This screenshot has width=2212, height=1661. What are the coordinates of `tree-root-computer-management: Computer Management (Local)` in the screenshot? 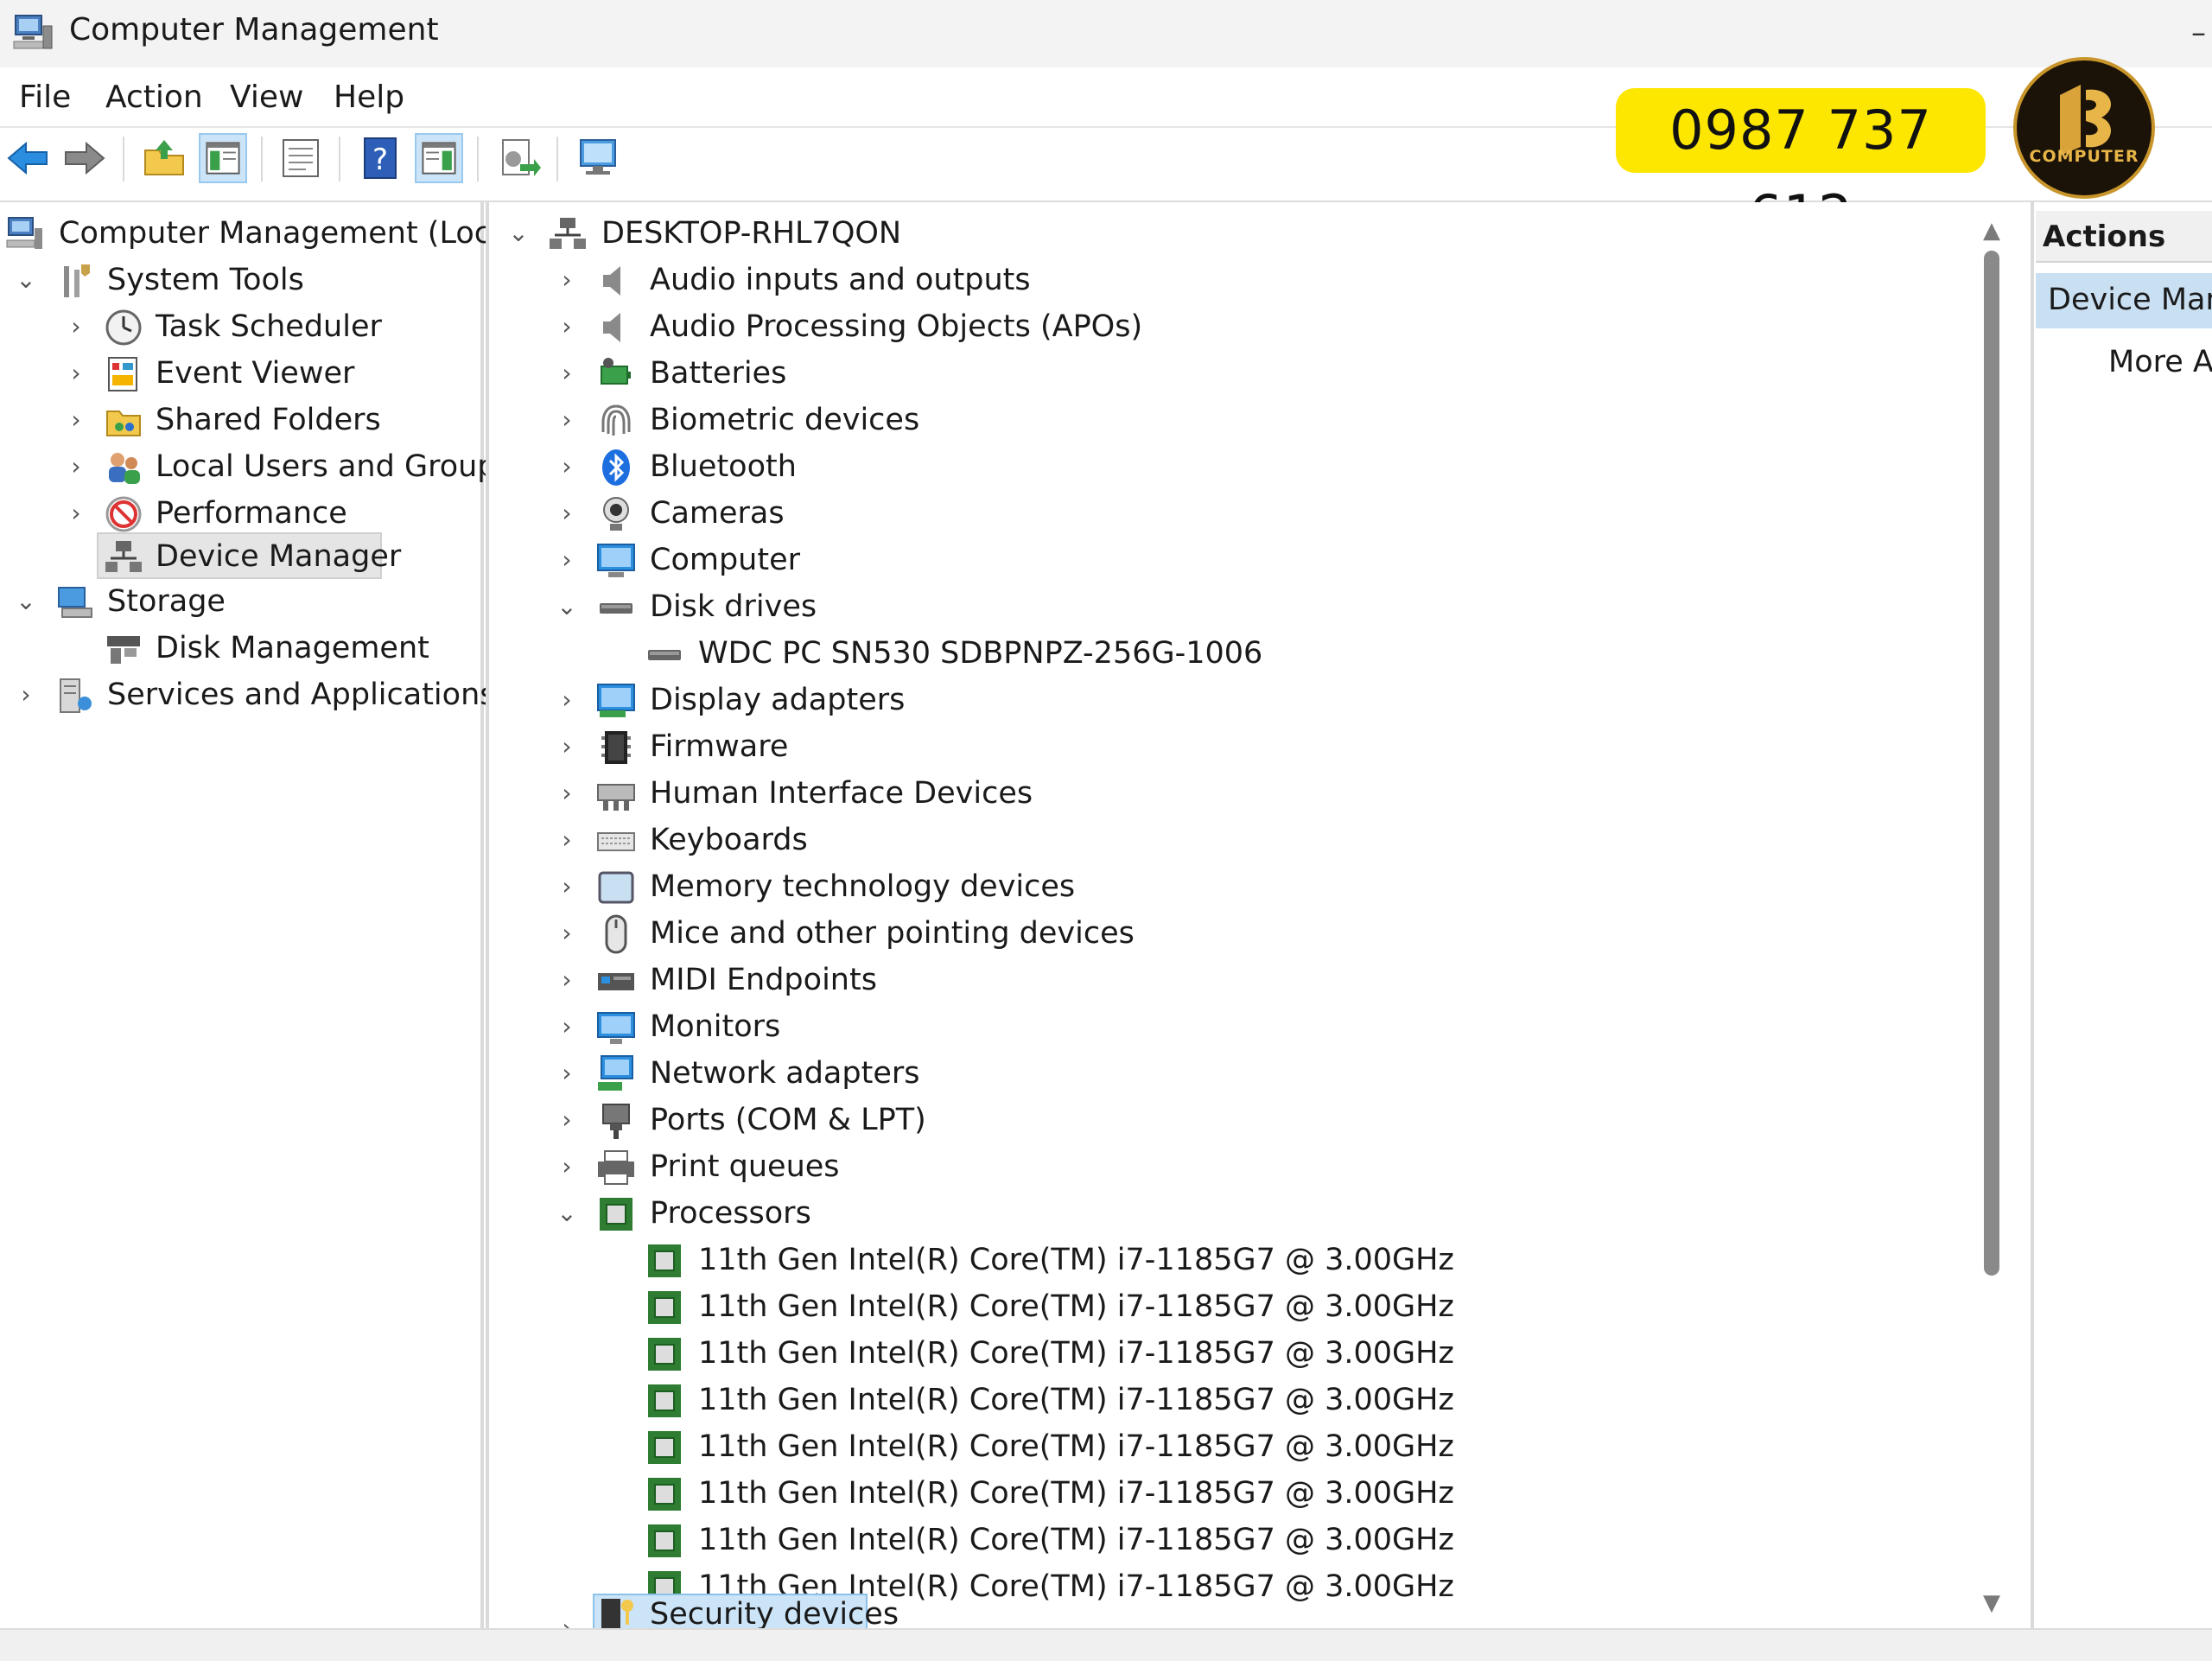 It's located at (266, 233).